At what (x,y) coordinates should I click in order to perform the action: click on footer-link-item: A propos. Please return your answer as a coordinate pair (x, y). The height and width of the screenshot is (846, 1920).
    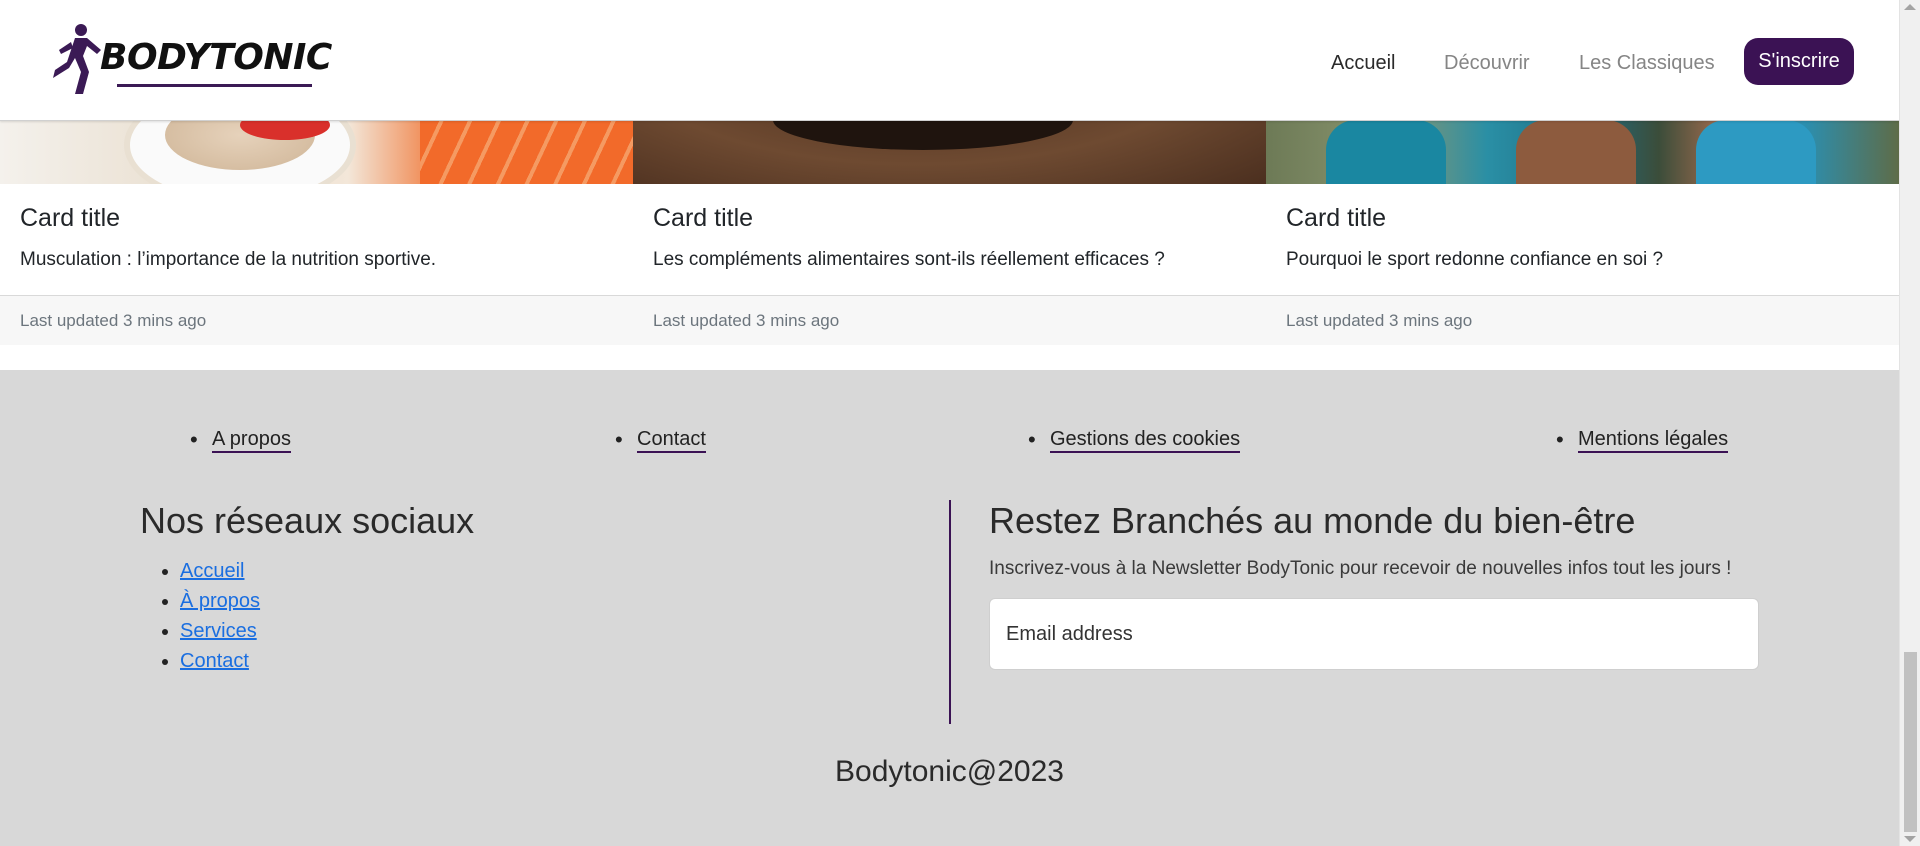
    Looking at the image, I should click on (240, 440).